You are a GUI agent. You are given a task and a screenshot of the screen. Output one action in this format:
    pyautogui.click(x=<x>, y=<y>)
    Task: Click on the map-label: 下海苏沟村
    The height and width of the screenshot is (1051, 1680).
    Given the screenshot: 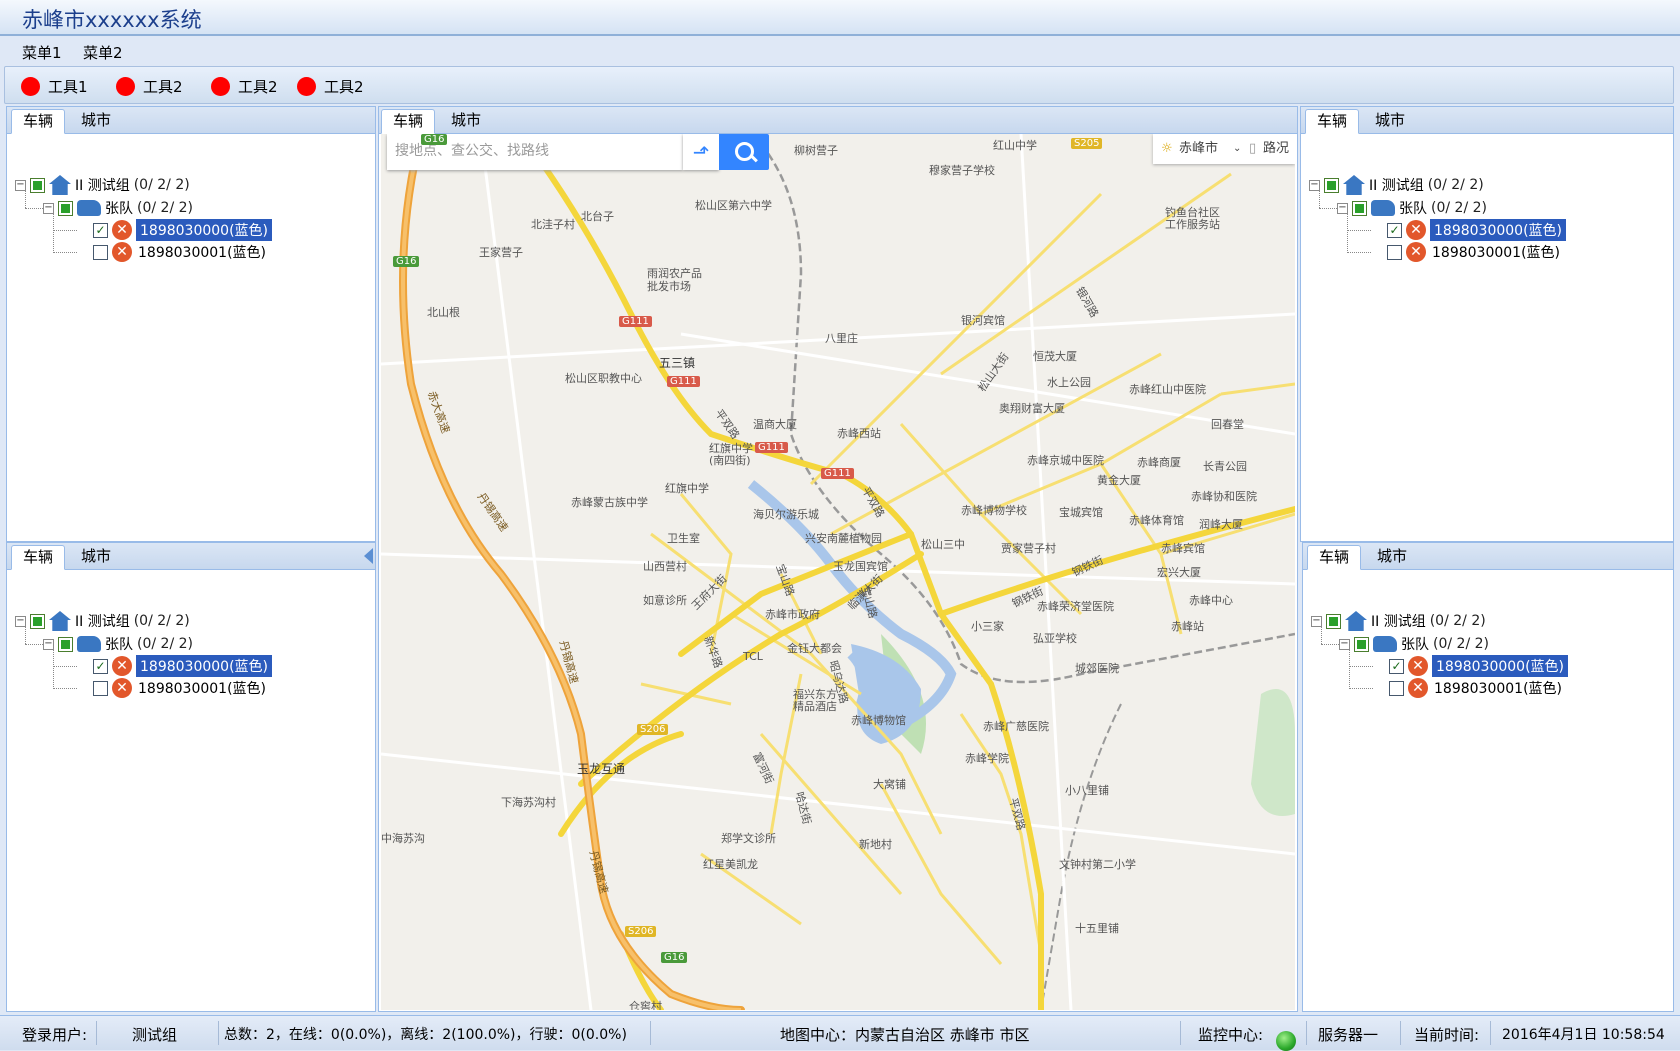 What is the action you would take?
    pyautogui.click(x=528, y=802)
    